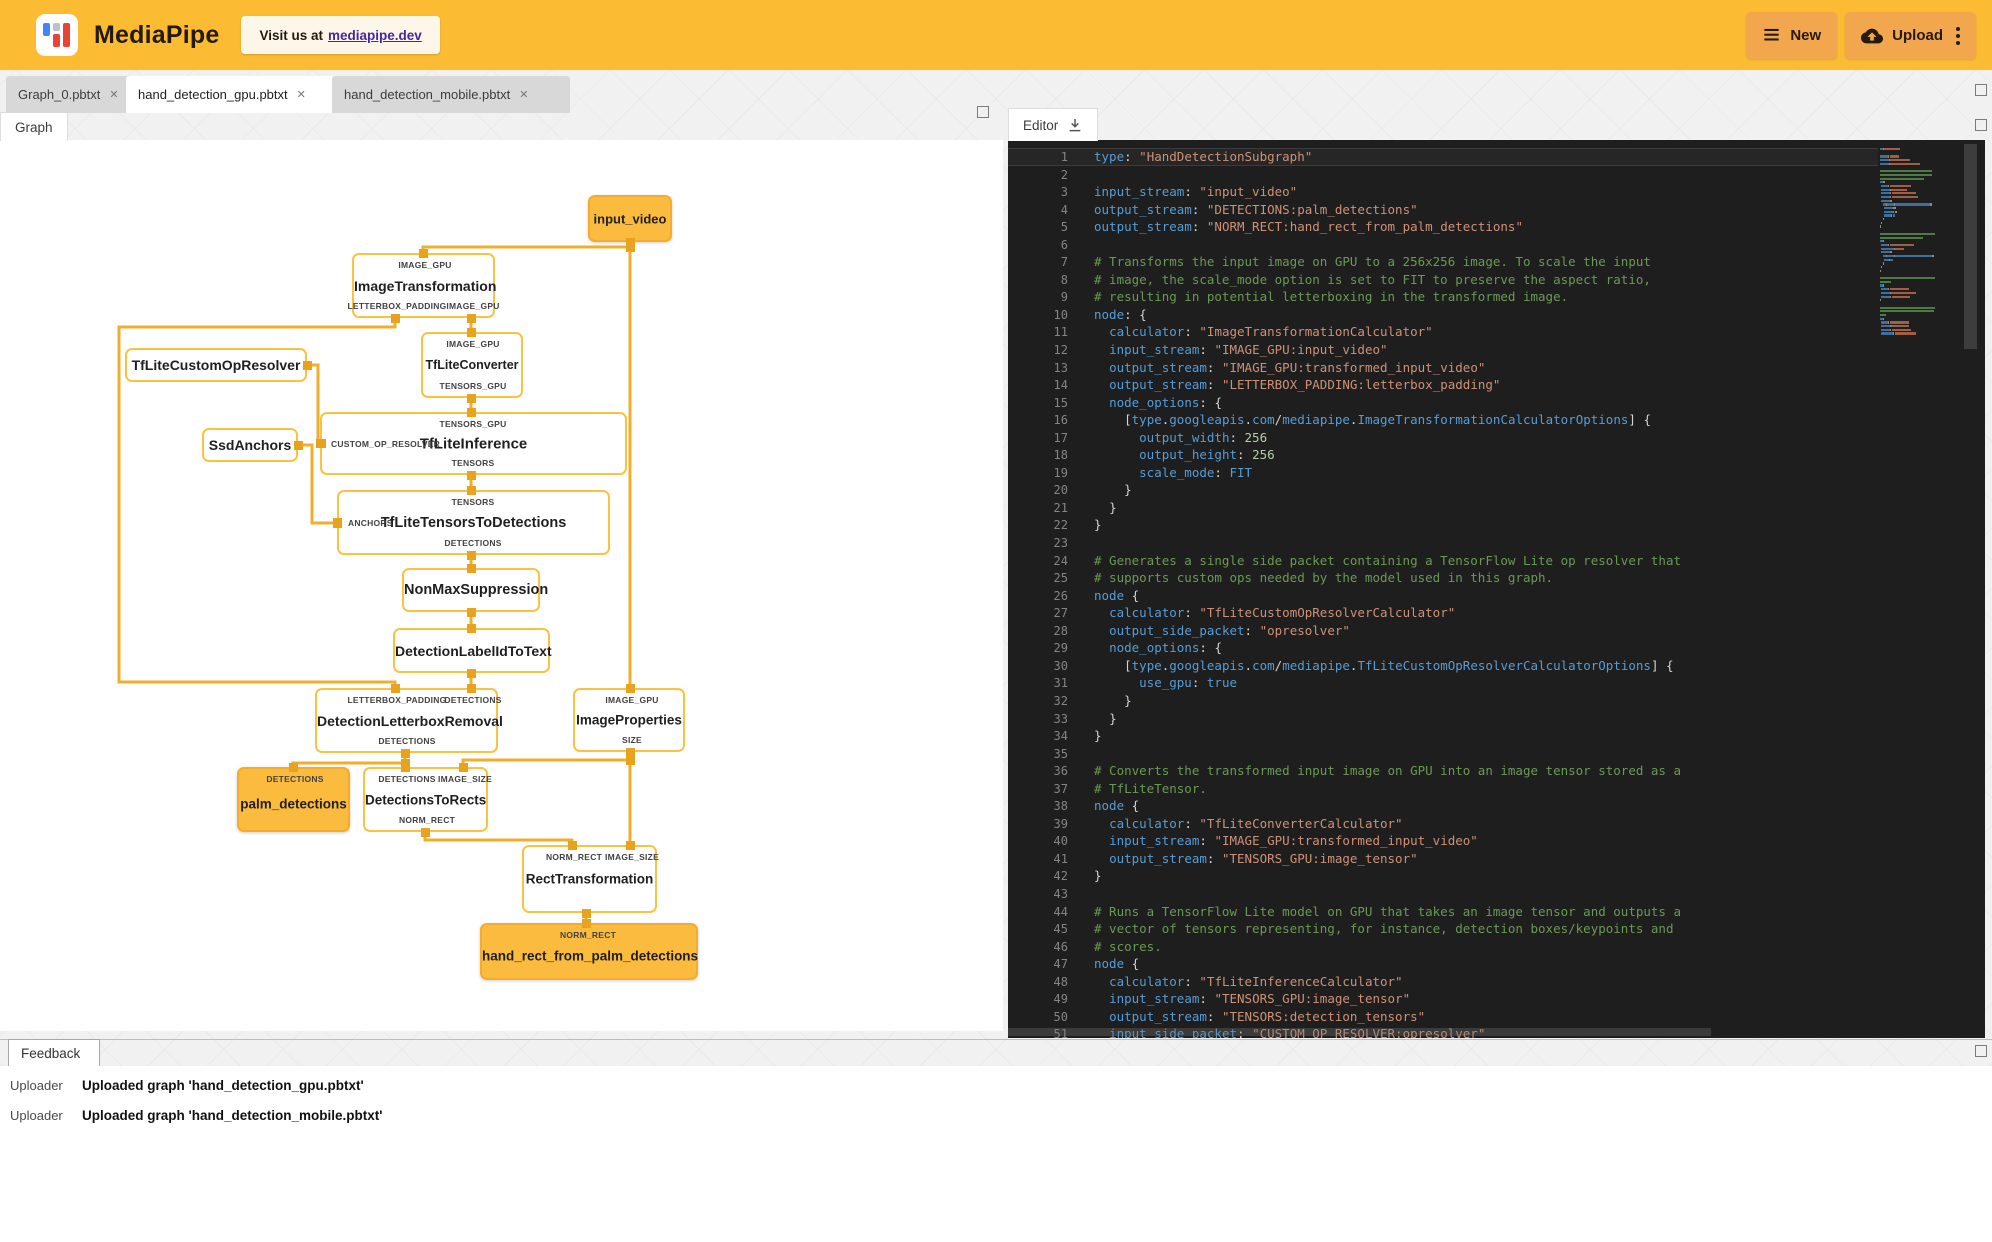 The width and height of the screenshot is (1992, 1242). Describe the element at coordinates (1443, 403) in the screenshot. I see `code-line: 15 node_options: {` at that location.